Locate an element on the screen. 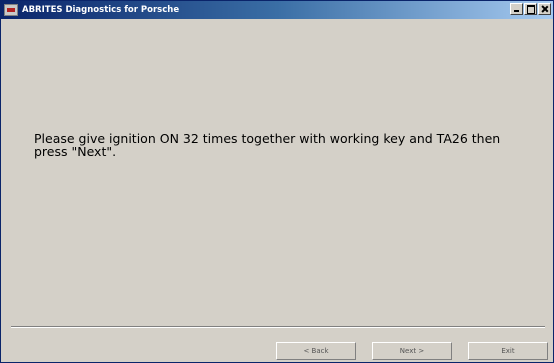  back-button: < Back is located at coordinates (316, 351).